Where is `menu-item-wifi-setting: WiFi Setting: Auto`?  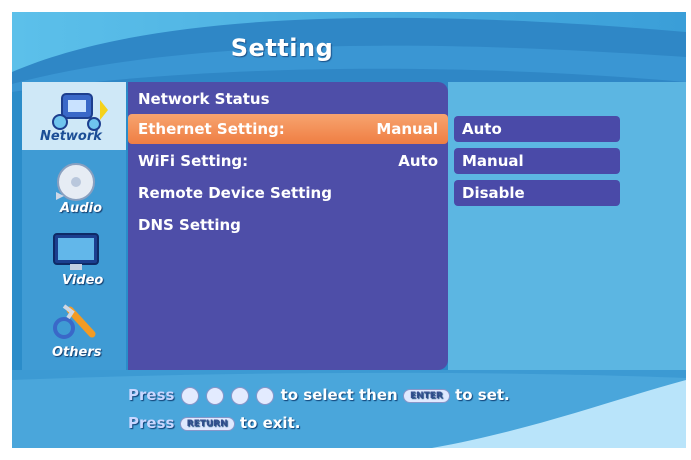 menu-item-wifi-setting: WiFi Setting: Auto is located at coordinates (288, 161).